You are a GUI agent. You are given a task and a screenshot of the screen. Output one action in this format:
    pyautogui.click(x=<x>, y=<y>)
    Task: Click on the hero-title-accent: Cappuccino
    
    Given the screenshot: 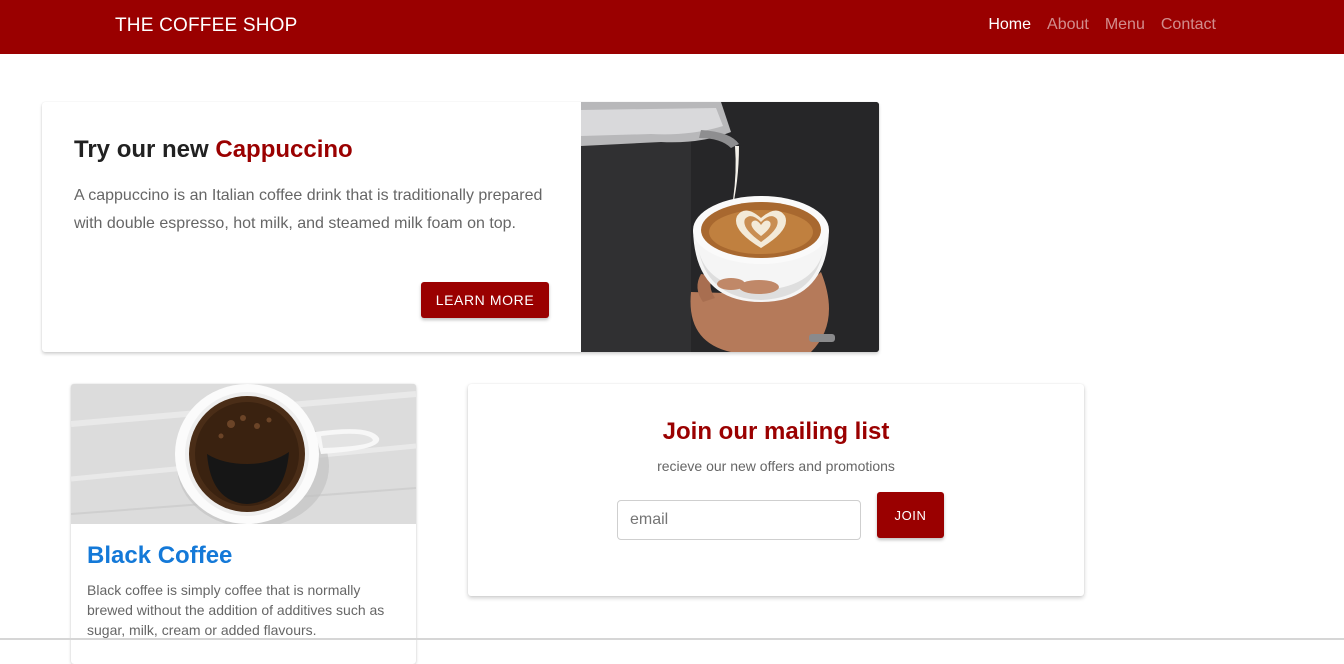 What is the action you would take?
    pyautogui.click(x=284, y=149)
    